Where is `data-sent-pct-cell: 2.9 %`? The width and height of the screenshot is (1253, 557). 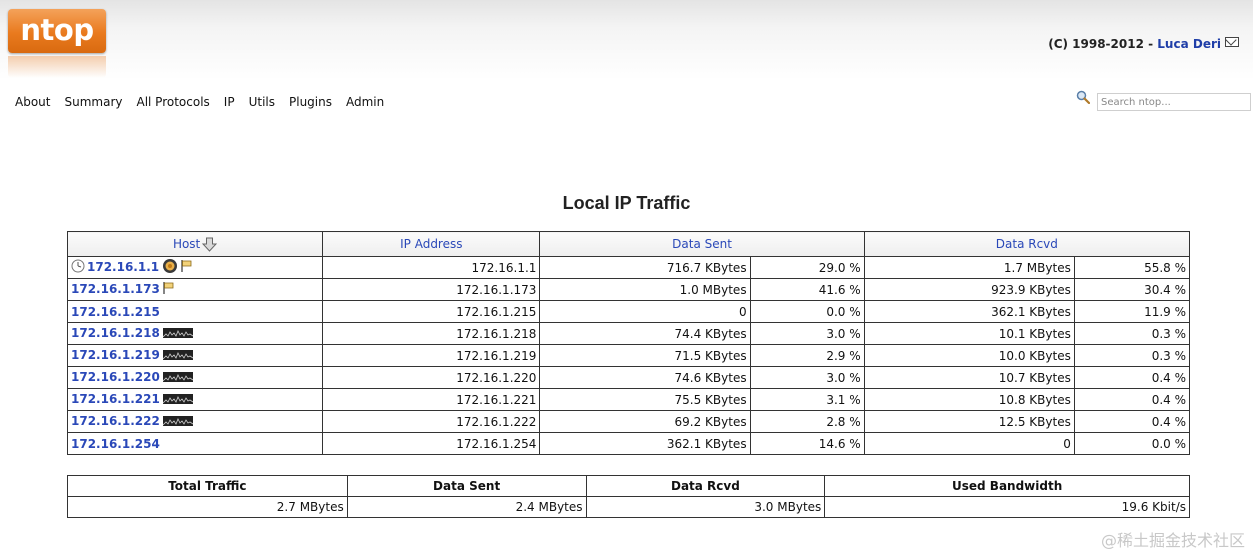
data-sent-pct-cell: 2.9 % is located at coordinates (807, 355).